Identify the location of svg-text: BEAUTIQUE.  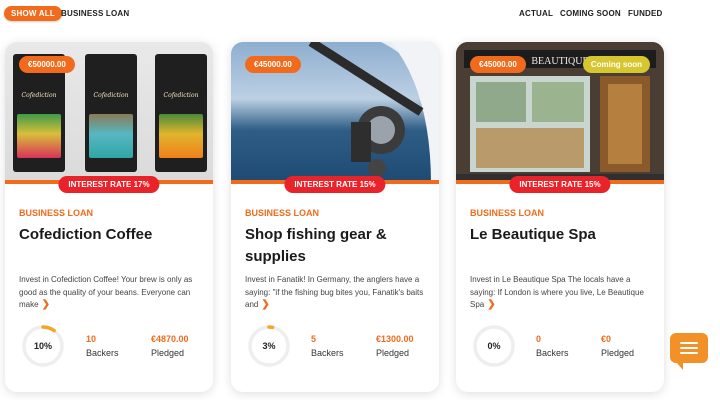
(559, 61).